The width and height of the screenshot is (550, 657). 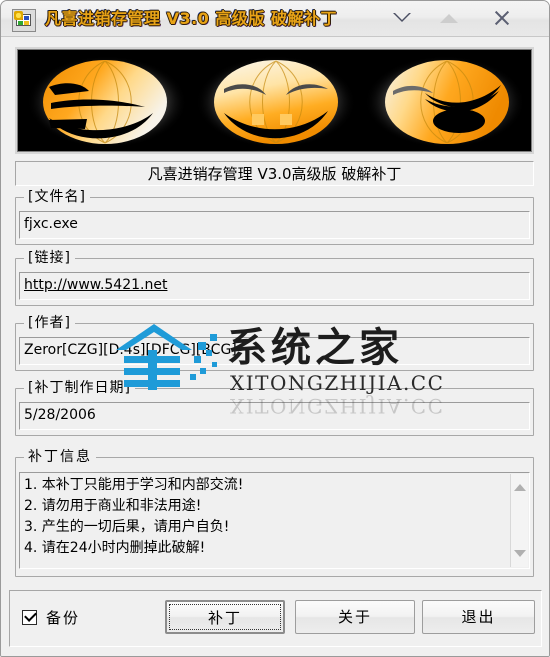 What do you see at coordinates (49, 323) in the screenshot?
I see `author-group-label: [作者]` at bounding box center [49, 323].